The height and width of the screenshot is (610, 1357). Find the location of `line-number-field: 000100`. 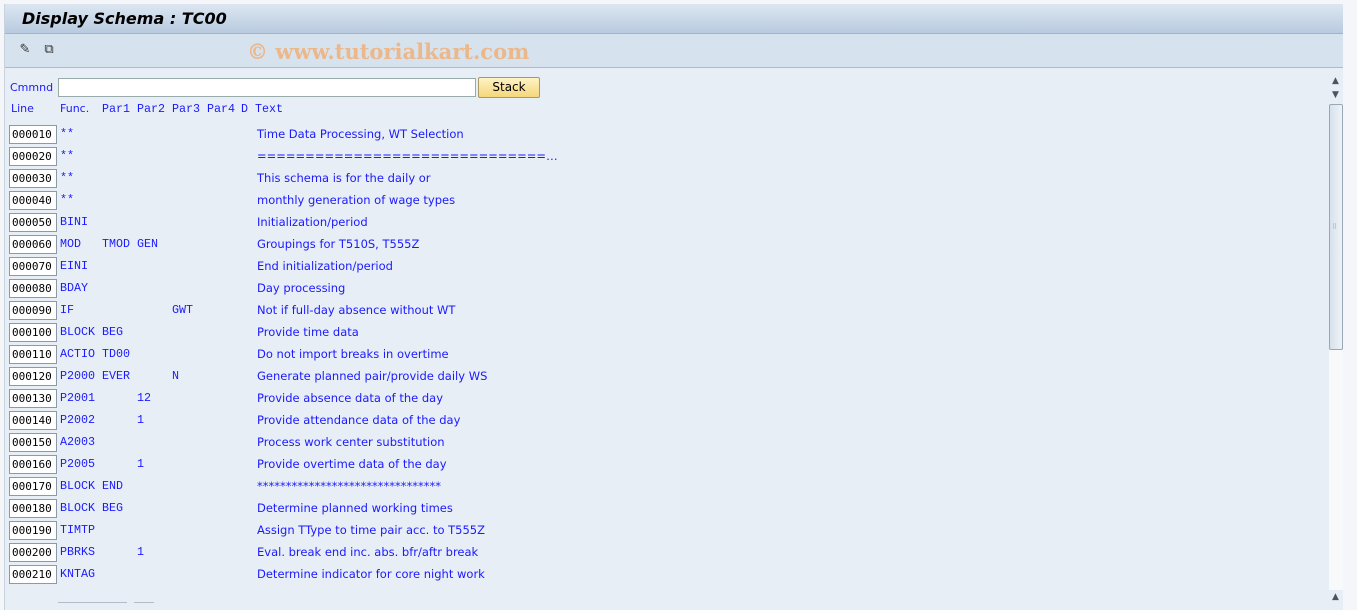

line-number-field: 000100 is located at coordinates (33, 332).